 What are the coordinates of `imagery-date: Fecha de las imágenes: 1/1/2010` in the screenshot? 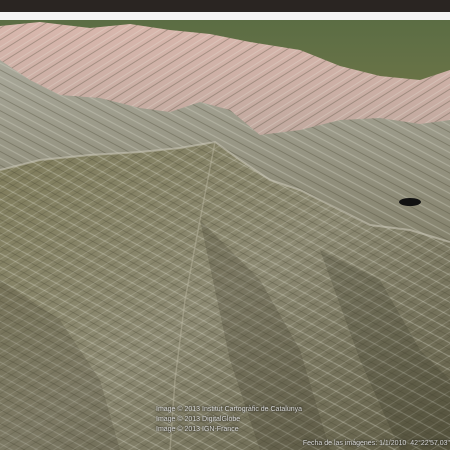 It's located at (354, 443).